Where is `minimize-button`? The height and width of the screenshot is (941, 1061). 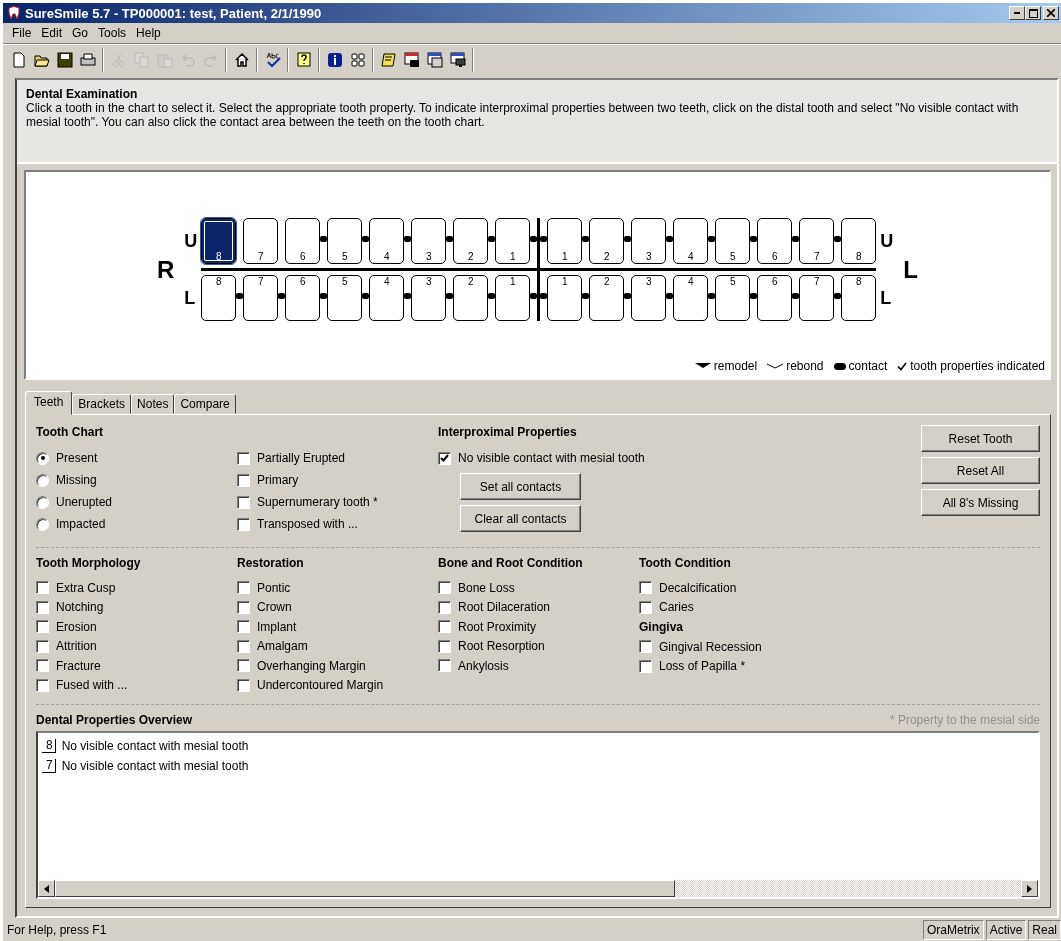 minimize-button is located at coordinates (1017, 13).